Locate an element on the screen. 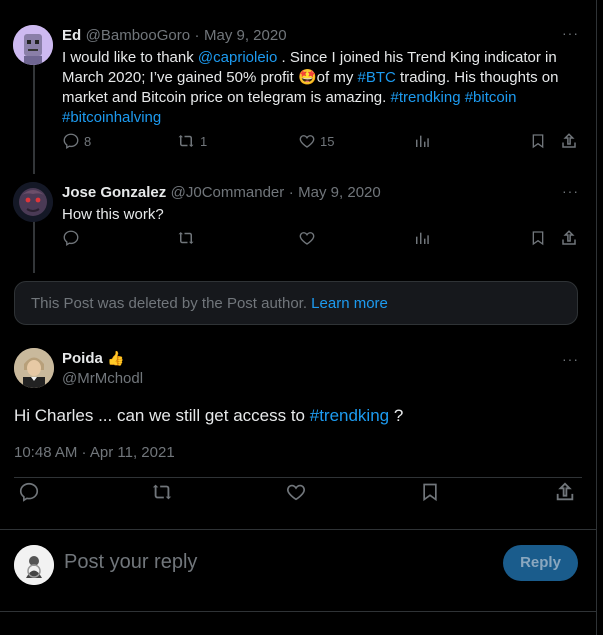 The width and height of the screenshot is (603, 635). tweet-header: Ed @BambooGoro · May 9, 2020 is located at coordinates (174, 36).